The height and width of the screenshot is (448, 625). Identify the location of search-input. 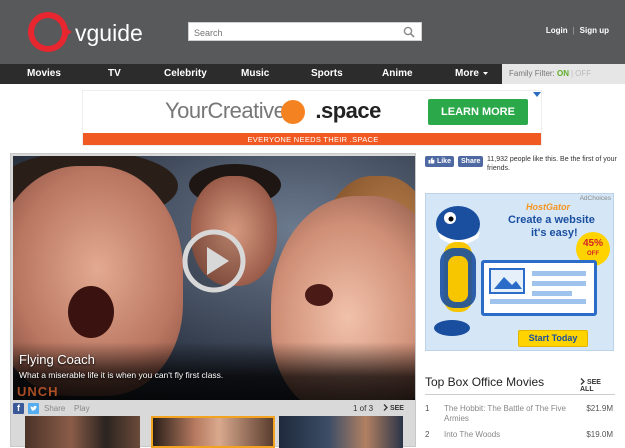
(289, 33).